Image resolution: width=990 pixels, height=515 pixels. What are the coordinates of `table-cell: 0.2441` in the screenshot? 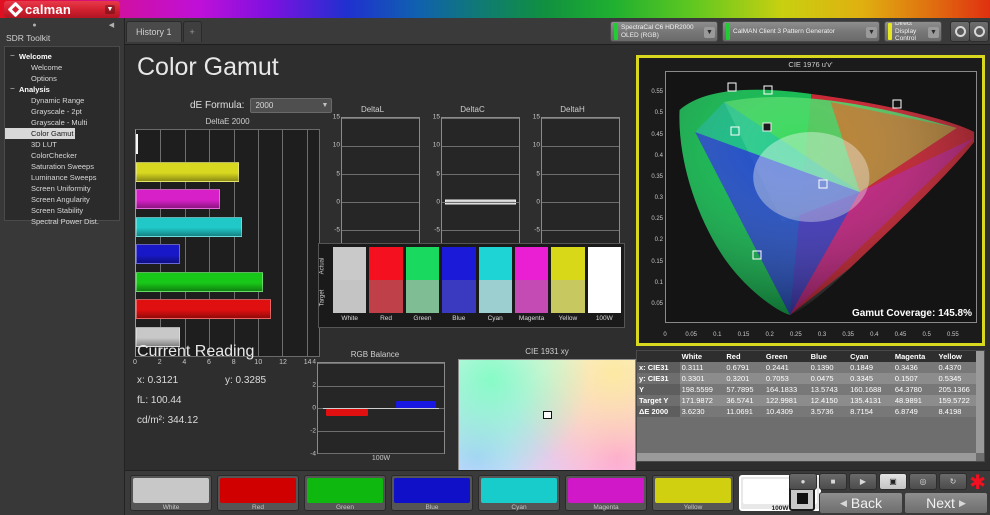 It's located at (777, 367).